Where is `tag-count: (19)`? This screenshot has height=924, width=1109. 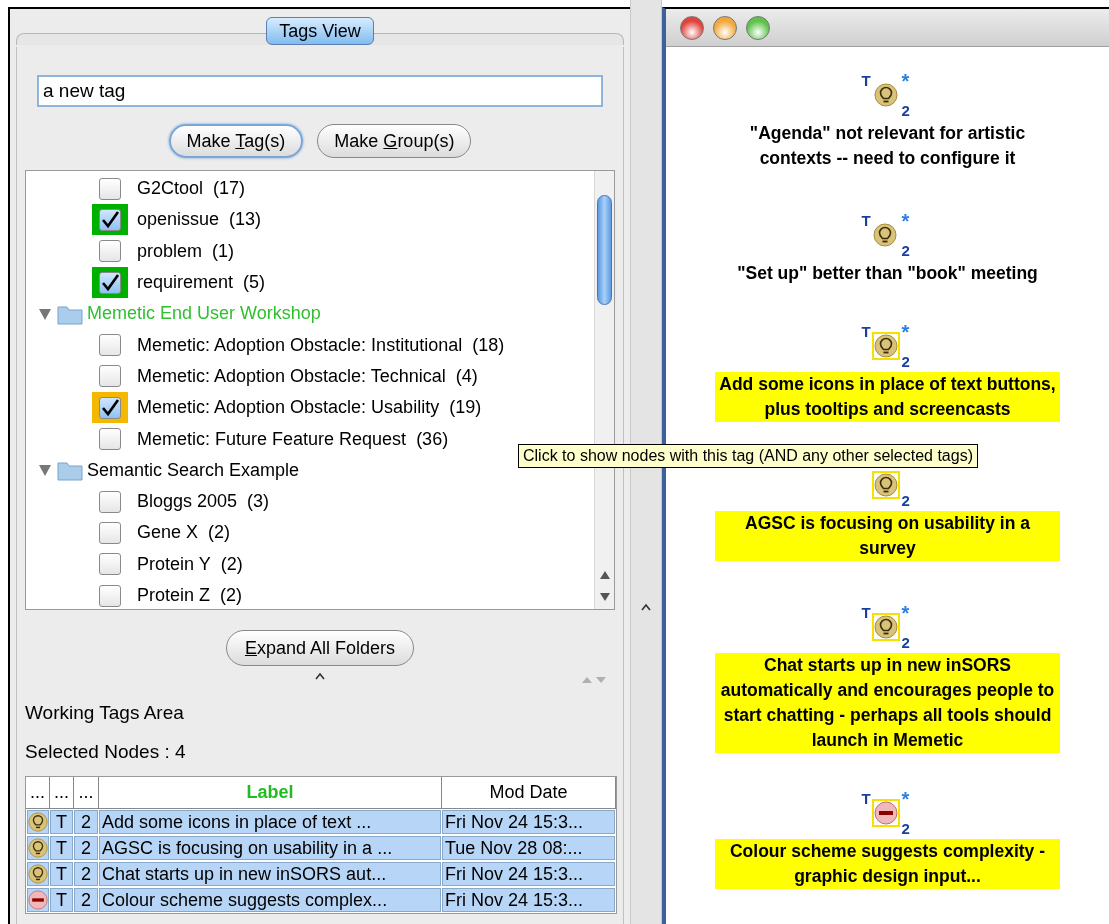
tag-count: (19) is located at coordinates (465, 408).